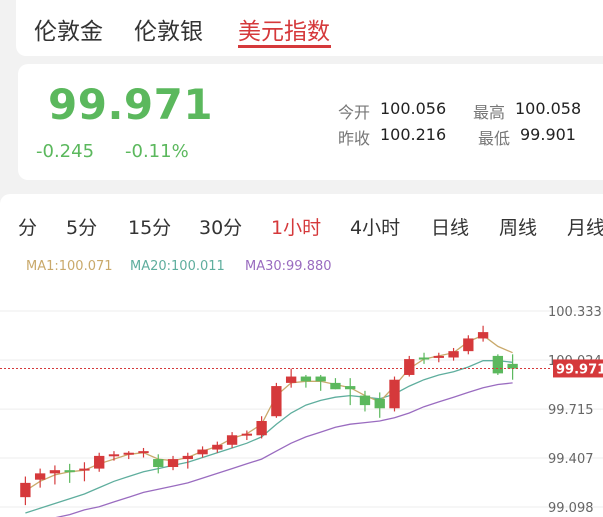  What do you see at coordinates (354, 138) in the screenshot?
I see `prev-close-label: 昨收` at bounding box center [354, 138].